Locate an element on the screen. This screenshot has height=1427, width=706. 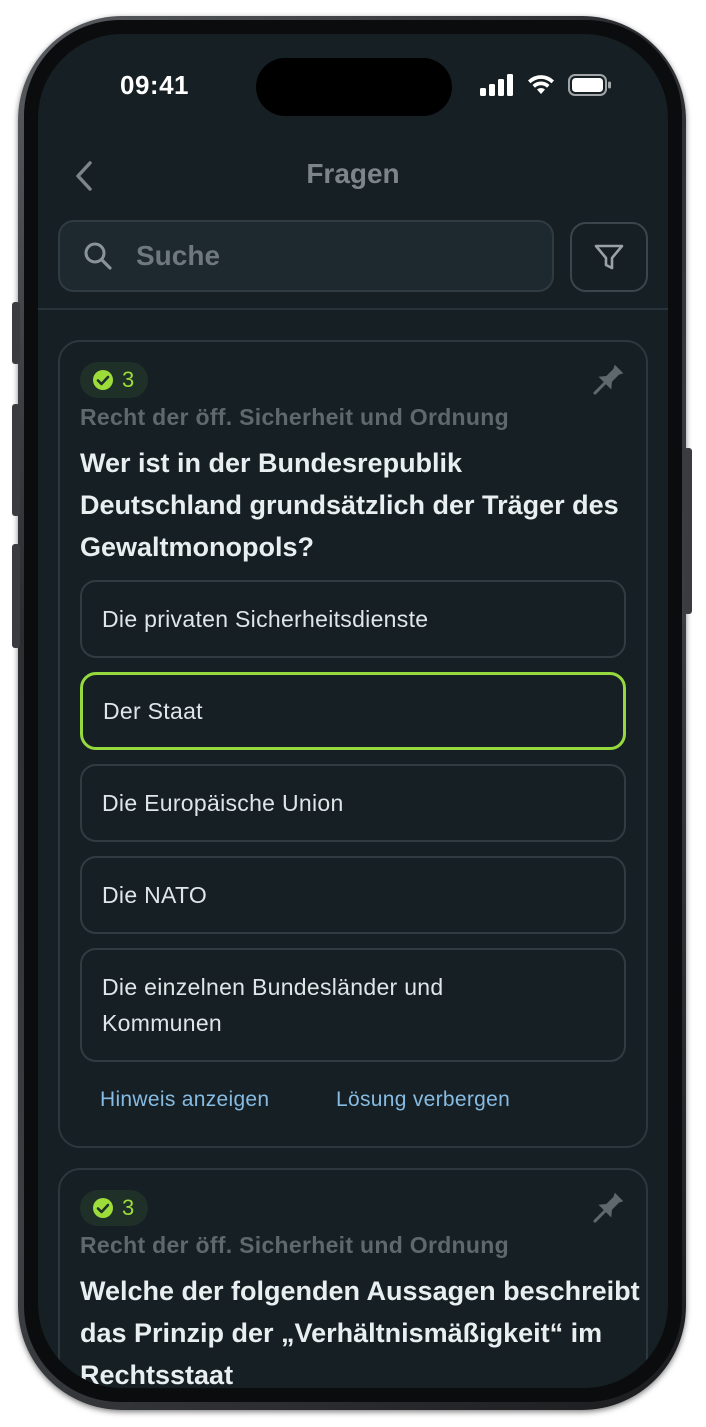
side-button-volume-up is located at coordinates (16, 460).